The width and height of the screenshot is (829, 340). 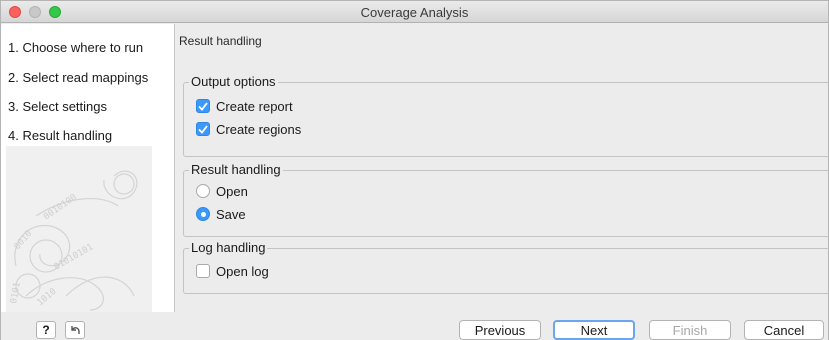 What do you see at coordinates (784, 330) in the screenshot?
I see `cancel-button: Cancel` at bounding box center [784, 330].